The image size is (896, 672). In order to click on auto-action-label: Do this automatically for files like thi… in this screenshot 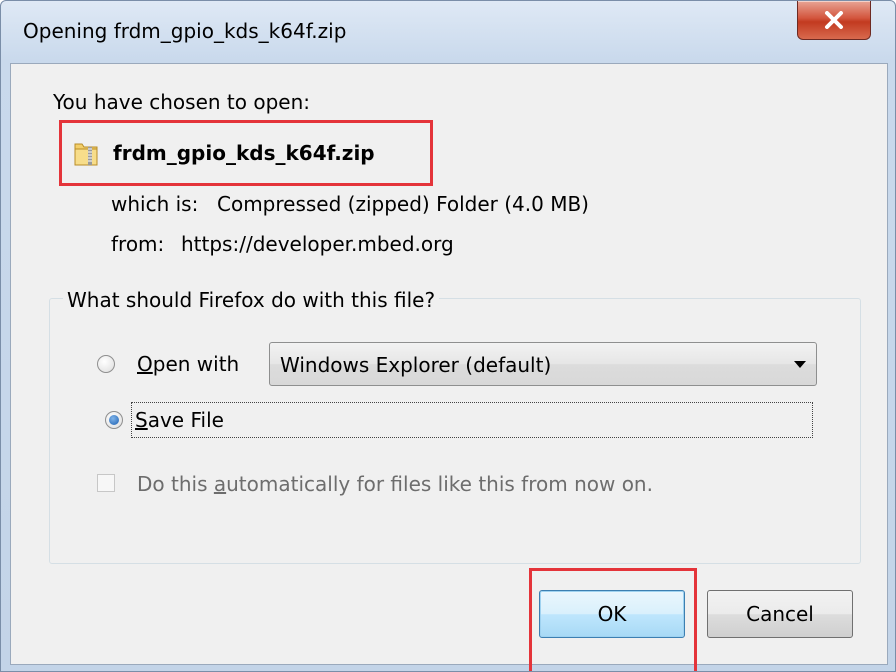, I will do `click(395, 484)`.